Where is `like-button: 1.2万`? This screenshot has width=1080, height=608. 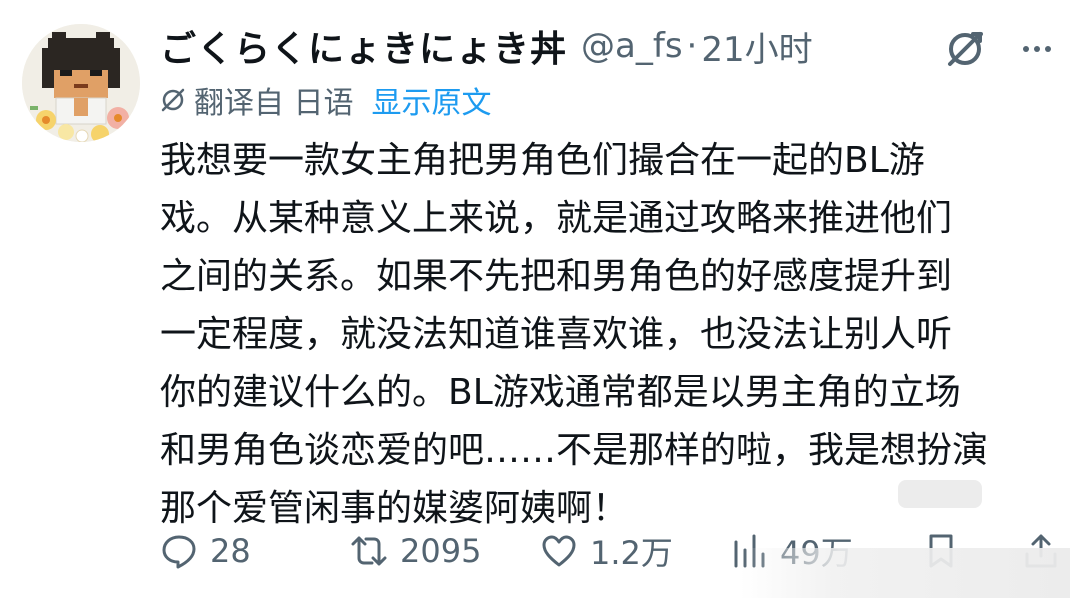
like-button: 1.2万 is located at coordinates (606, 551).